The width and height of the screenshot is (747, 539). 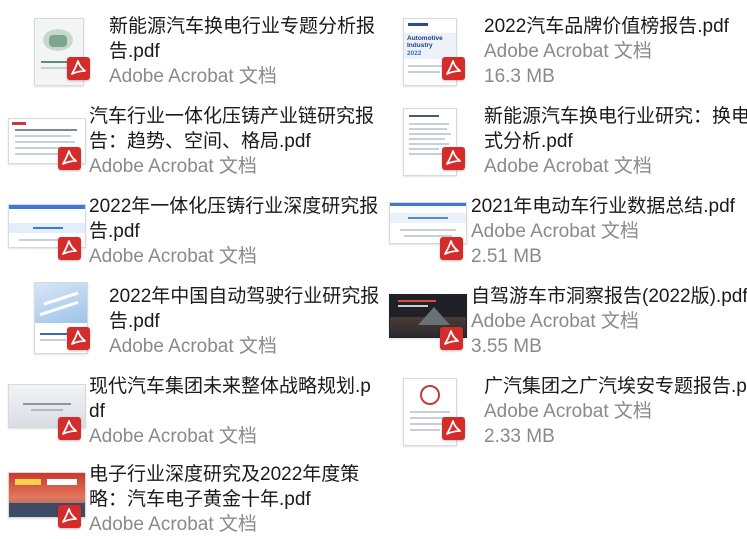 I want to click on file-item: 2022年一体化压铸行业深度研究报告.pdf Adobe Acrobat 文档, so click(x=193, y=230).